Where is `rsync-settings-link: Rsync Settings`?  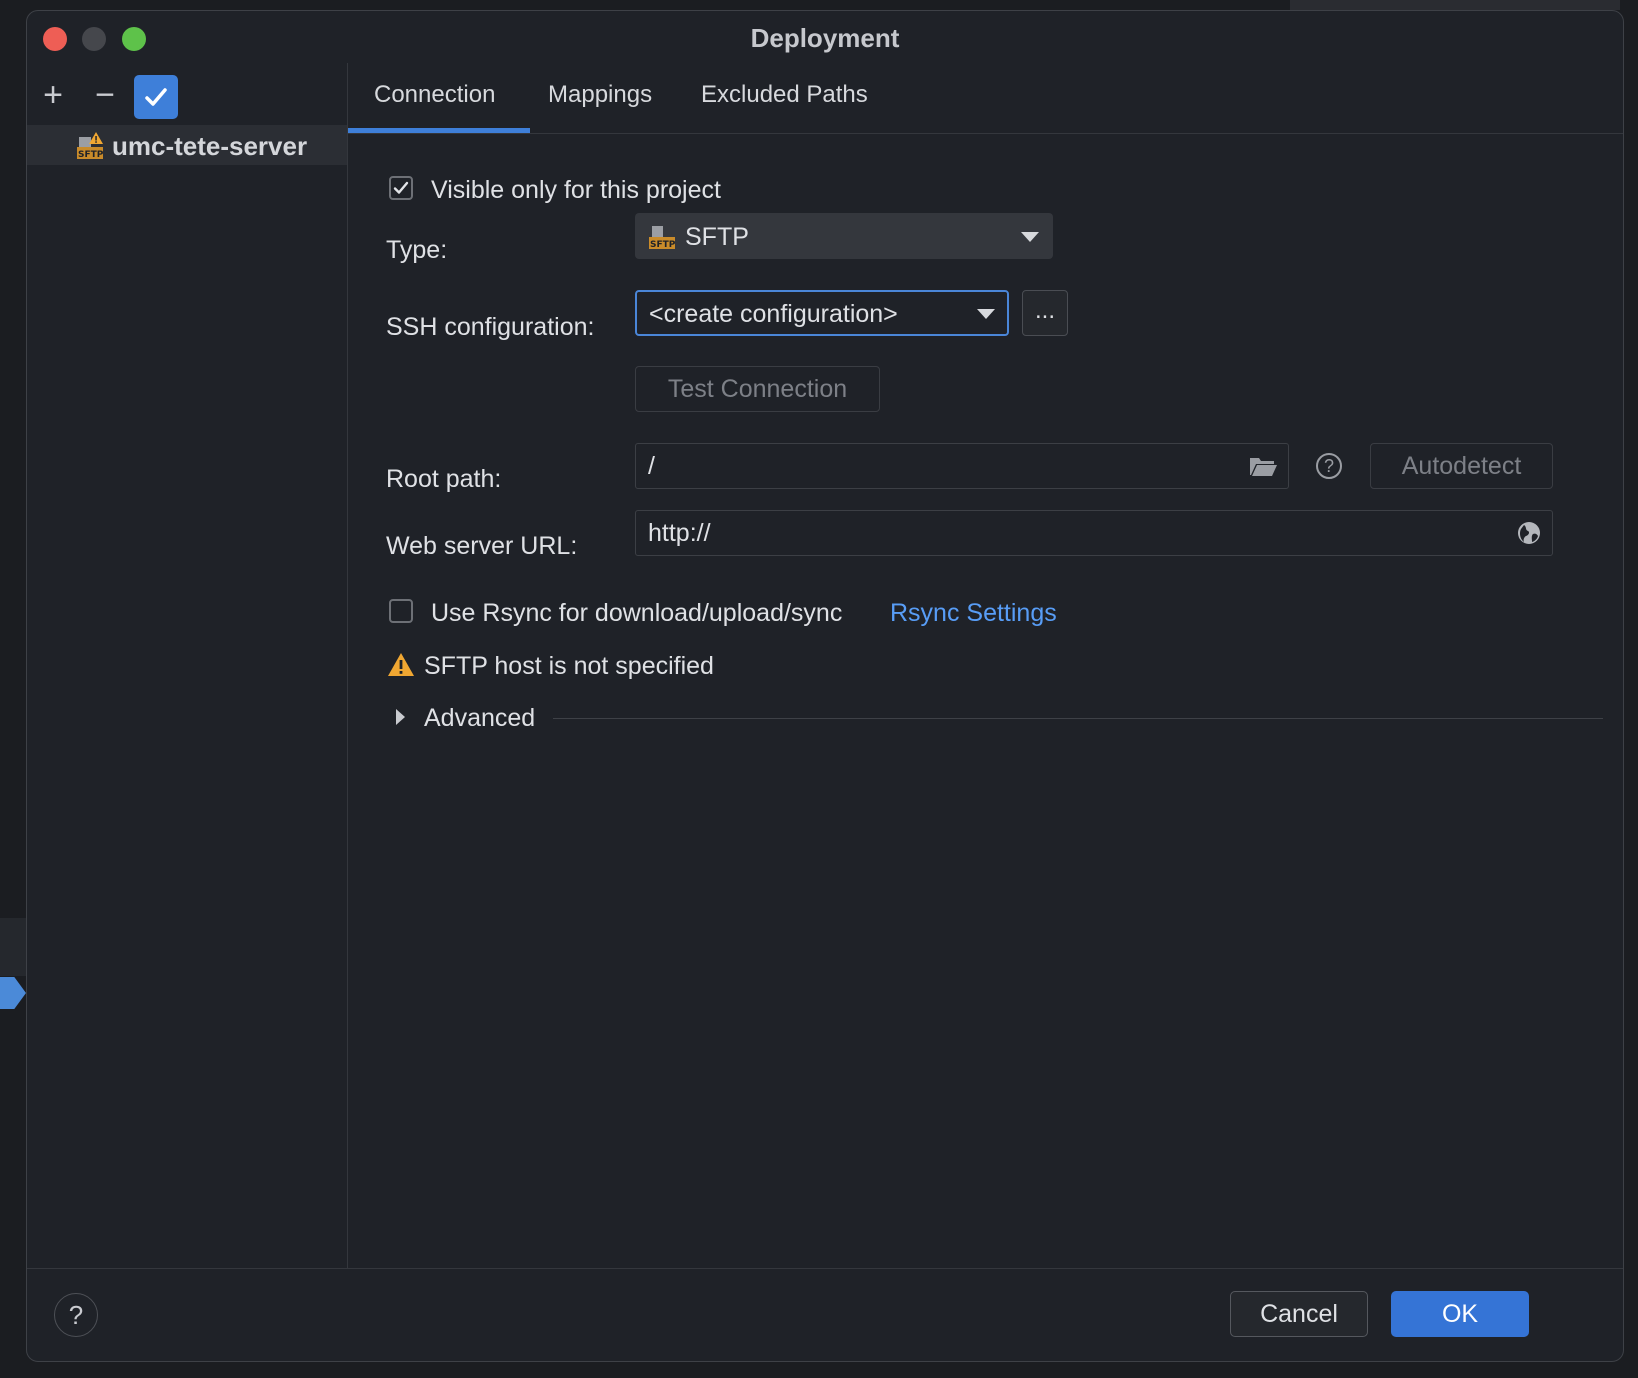
rsync-settings-link: Rsync Settings is located at coordinates (973, 613).